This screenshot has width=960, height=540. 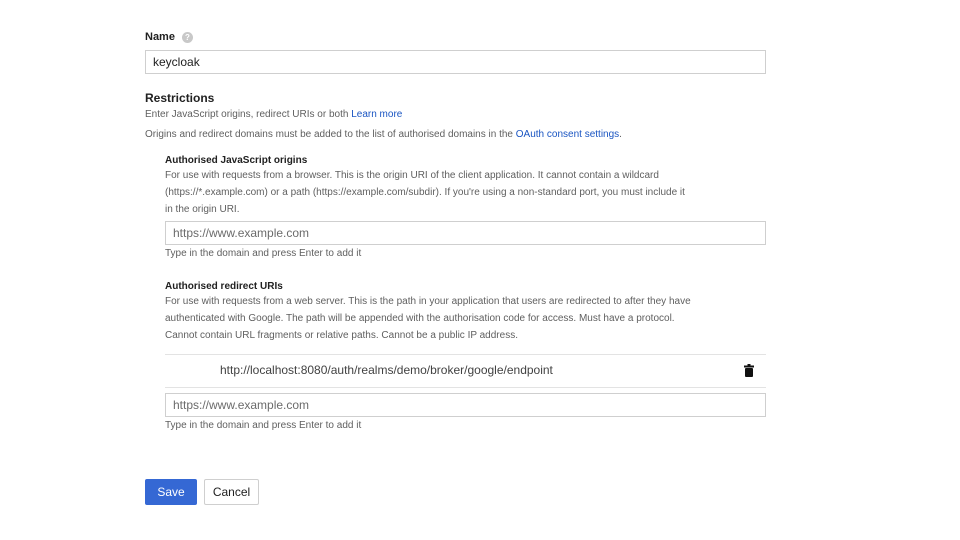 I want to click on learn-more-link: Learn more, so click(x=376, y=114).